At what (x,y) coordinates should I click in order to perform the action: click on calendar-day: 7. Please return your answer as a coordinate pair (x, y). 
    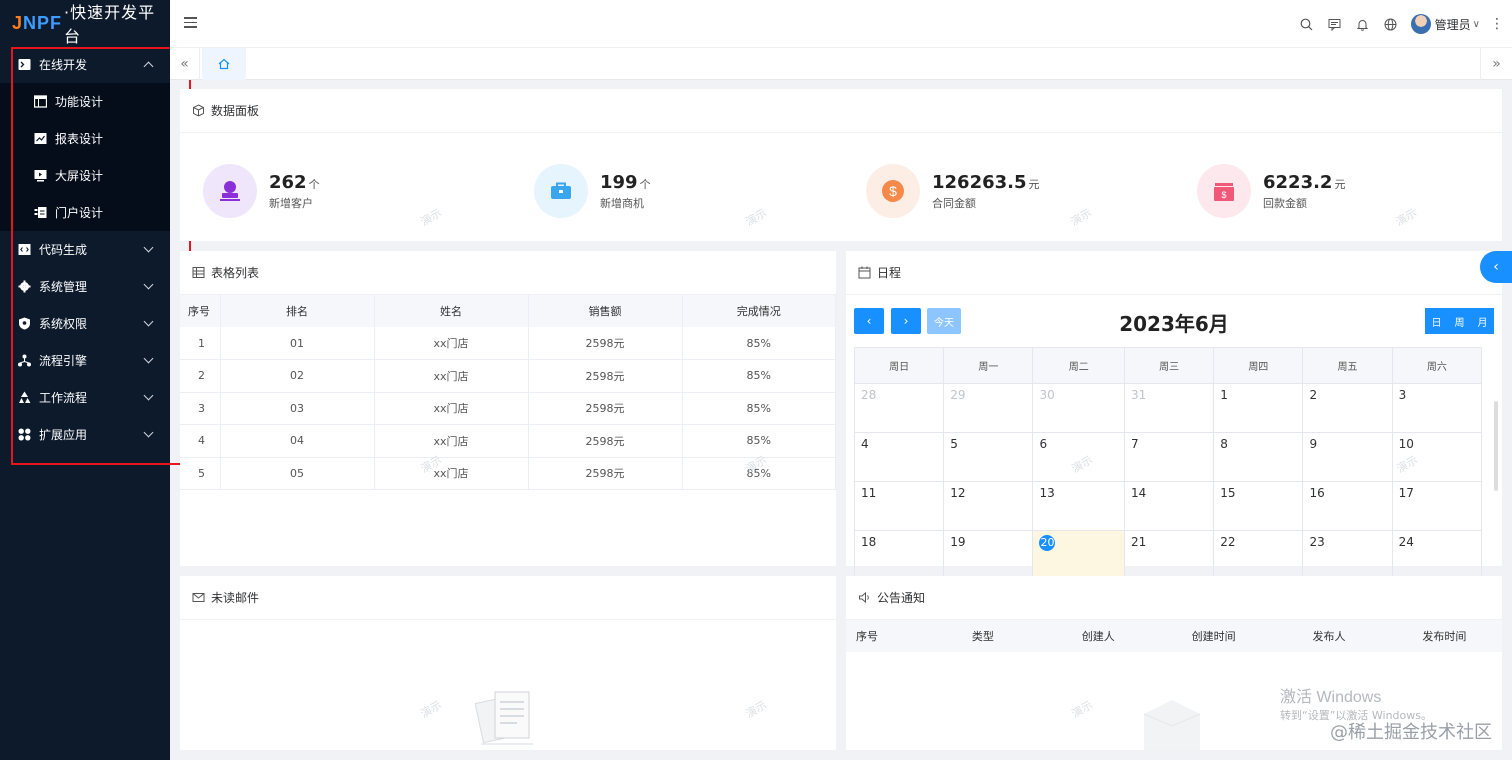
    Looking at the image, I should click on (1169, 457).